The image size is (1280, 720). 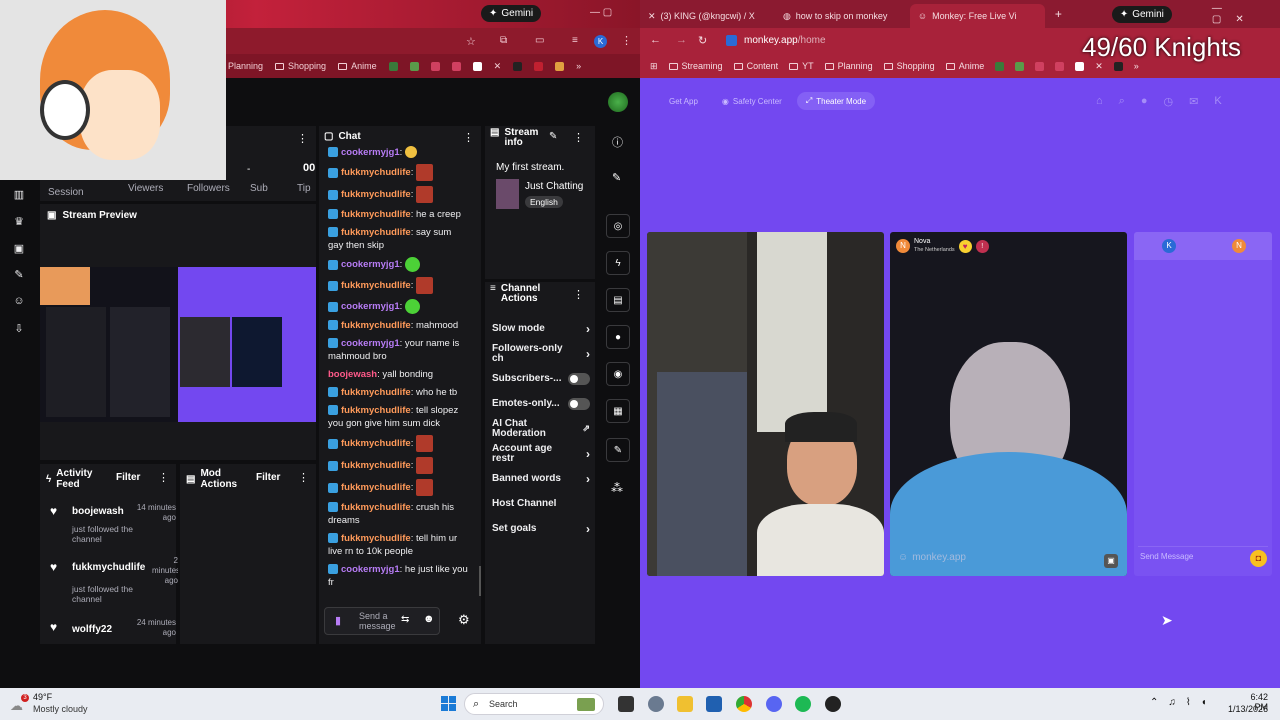 I want to click on users-icon: ☺, so click(x=19, y=303).